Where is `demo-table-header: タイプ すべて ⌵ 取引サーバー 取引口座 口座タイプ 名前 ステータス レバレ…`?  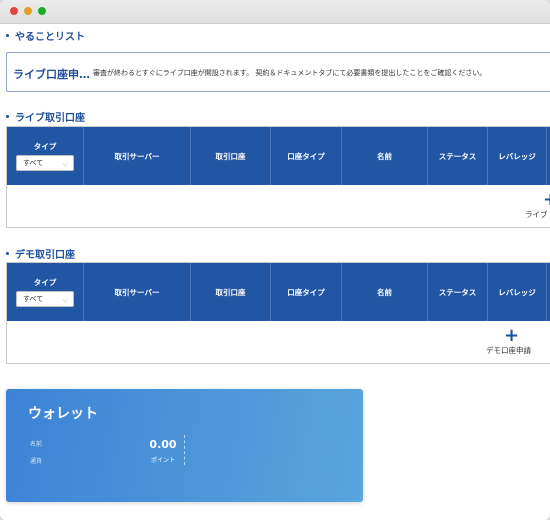
demo-table-header: タイプ すべて ⌵ 取引サーバー 取引口座 口座タイプ 名前 ステータス レバレ… is located at coordinates (278, 292).